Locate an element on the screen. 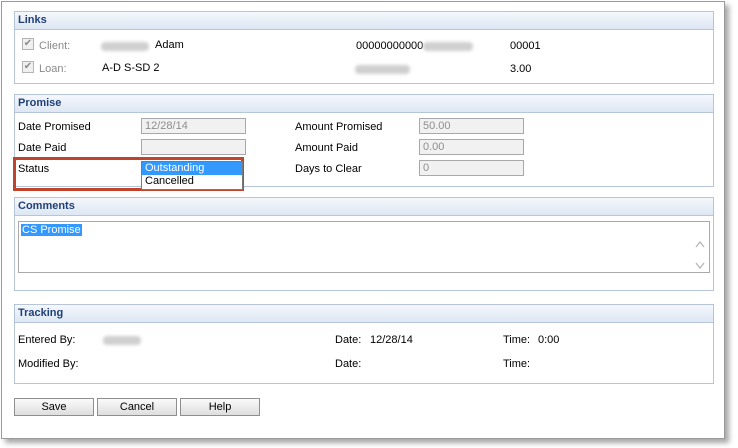 The width and height of the screenshot is (738, 448). modified-time-label: Time: is located at coordinates (517, 364).